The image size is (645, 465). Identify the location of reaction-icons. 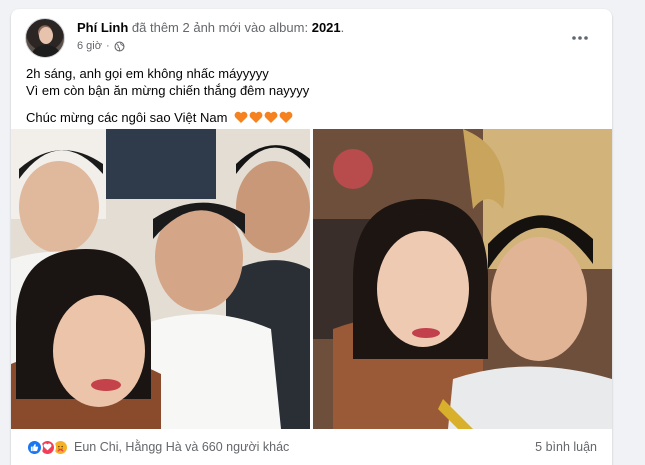
(47, 447).